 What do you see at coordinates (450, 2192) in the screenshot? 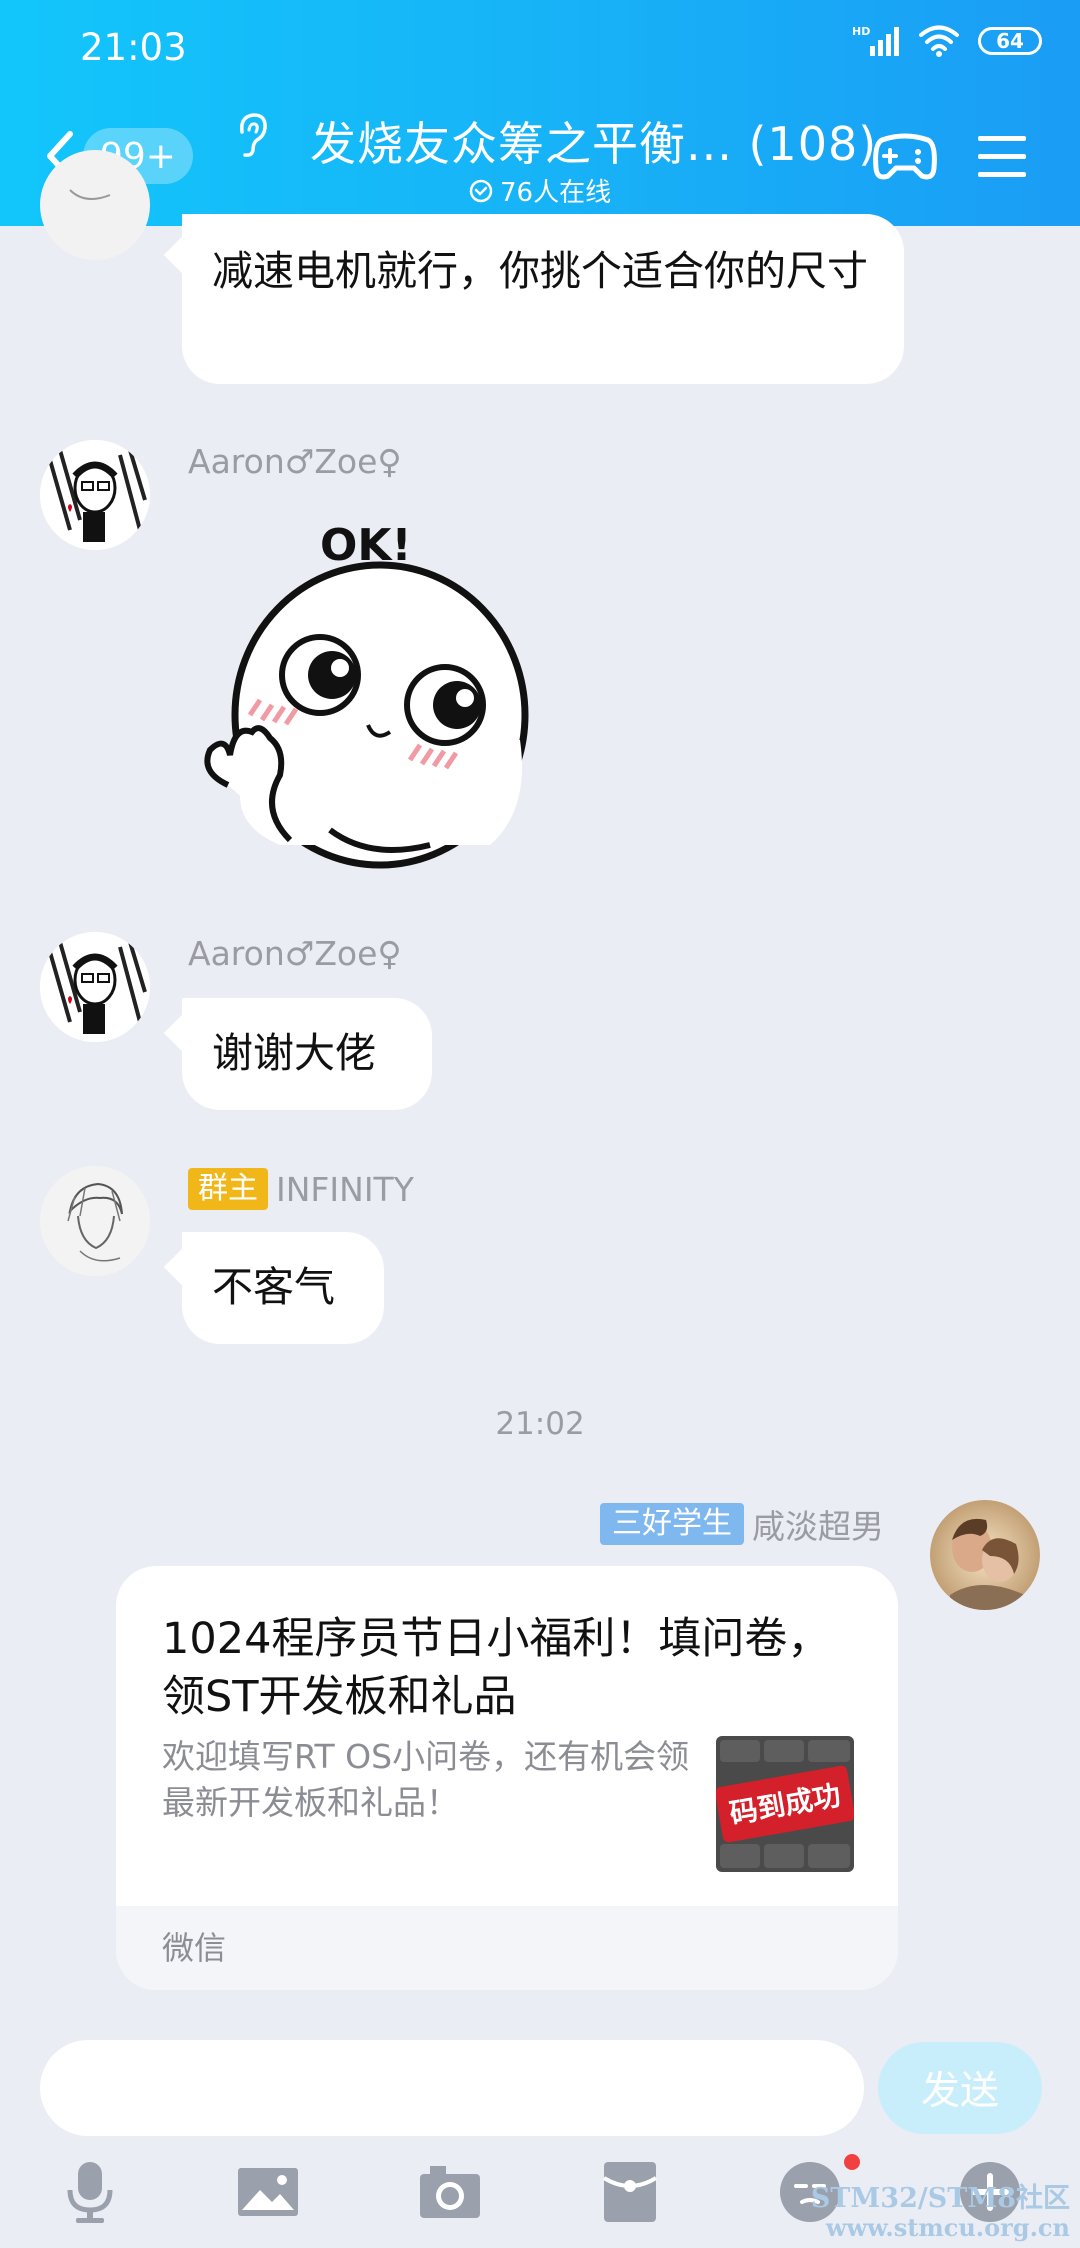
I see `camera-icon` at bounding box center [450, 2192].